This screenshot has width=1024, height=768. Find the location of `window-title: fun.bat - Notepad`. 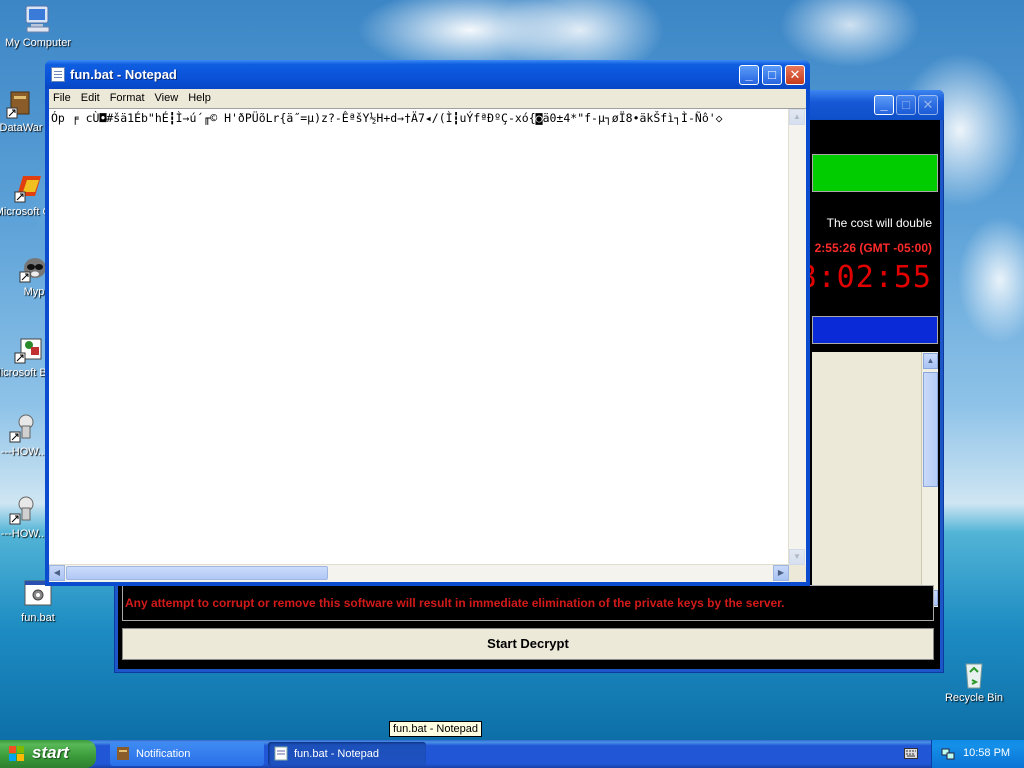

window-title: fun.bat - Notepad is located at coordinates (123, 74).